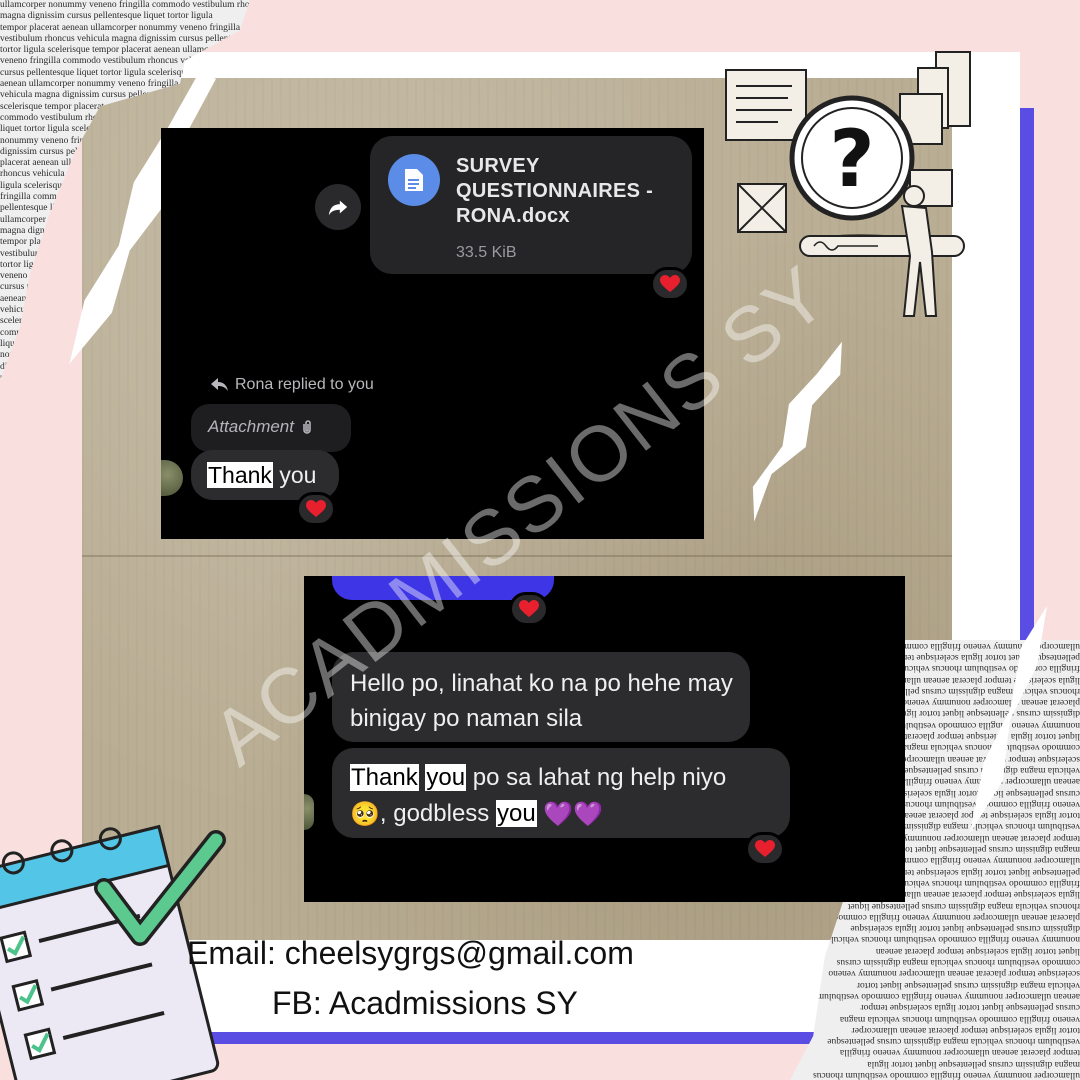 The height and width of the screenshot is (1080, 1080). I want to click on forward-arrow-icon, so click(338, 208).